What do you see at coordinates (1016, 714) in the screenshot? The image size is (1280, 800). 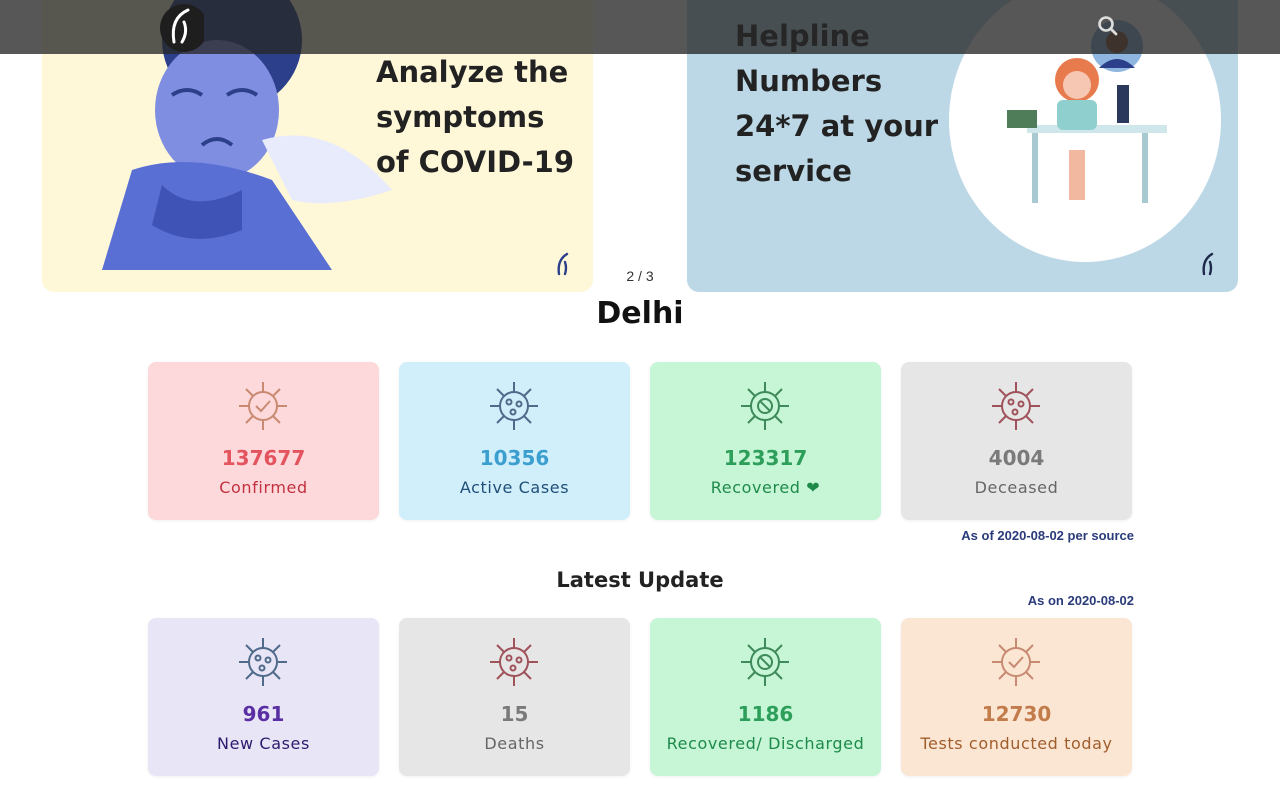 I see `tests-count: 12730` at bounding box center [1016, 714].